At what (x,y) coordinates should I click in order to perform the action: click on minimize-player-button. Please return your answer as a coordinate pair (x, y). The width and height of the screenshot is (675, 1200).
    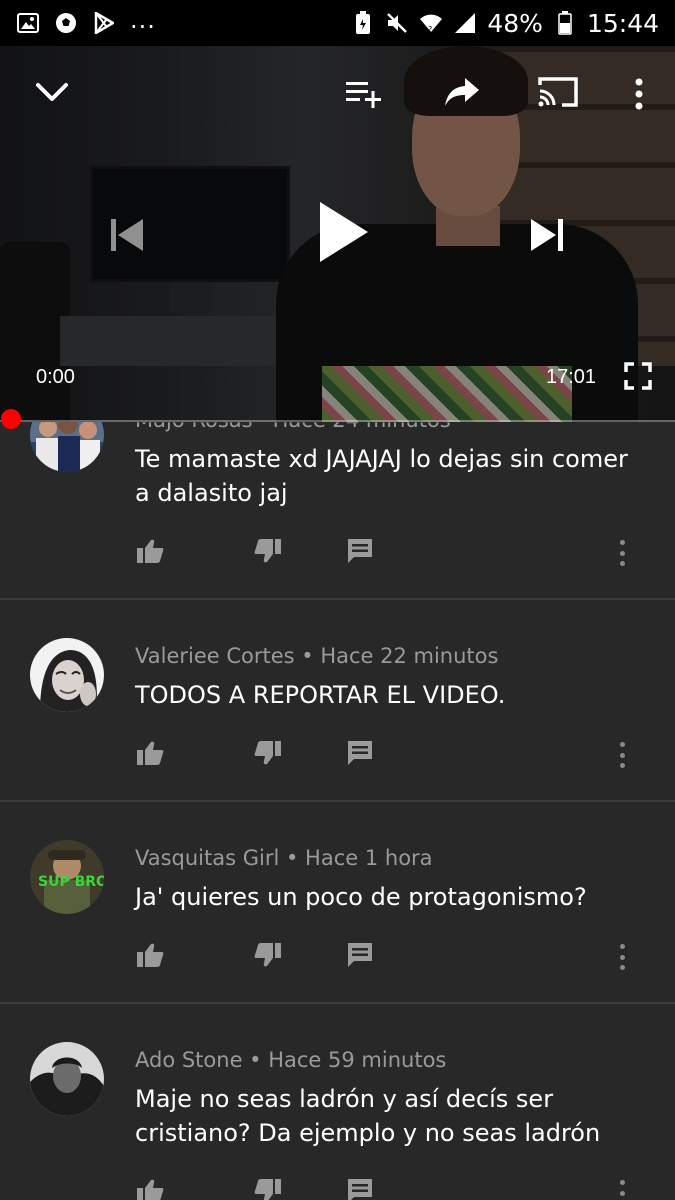
    Looking at the image, I should click on (52, 94).